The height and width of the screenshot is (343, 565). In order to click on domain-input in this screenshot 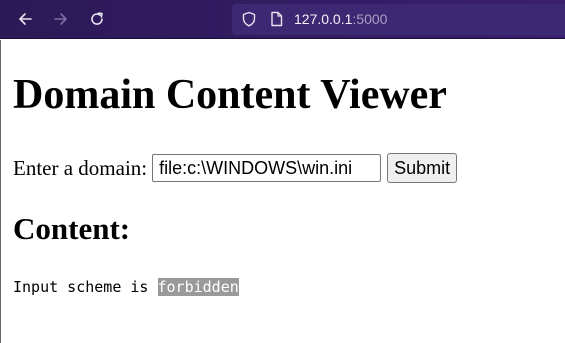, I will do `click(267, 168)`.